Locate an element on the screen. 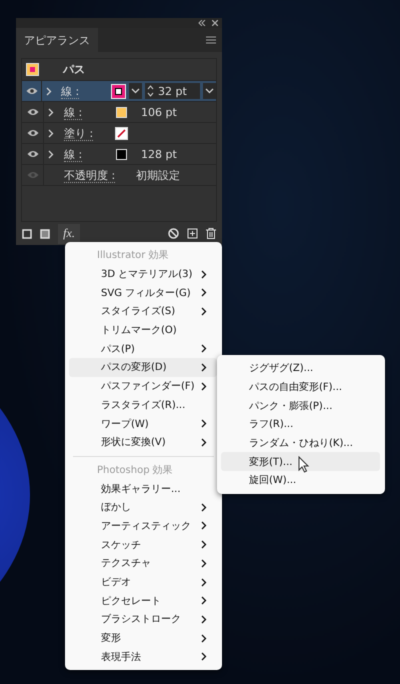  object-type-label: パス is located at coordinates (74, 69).